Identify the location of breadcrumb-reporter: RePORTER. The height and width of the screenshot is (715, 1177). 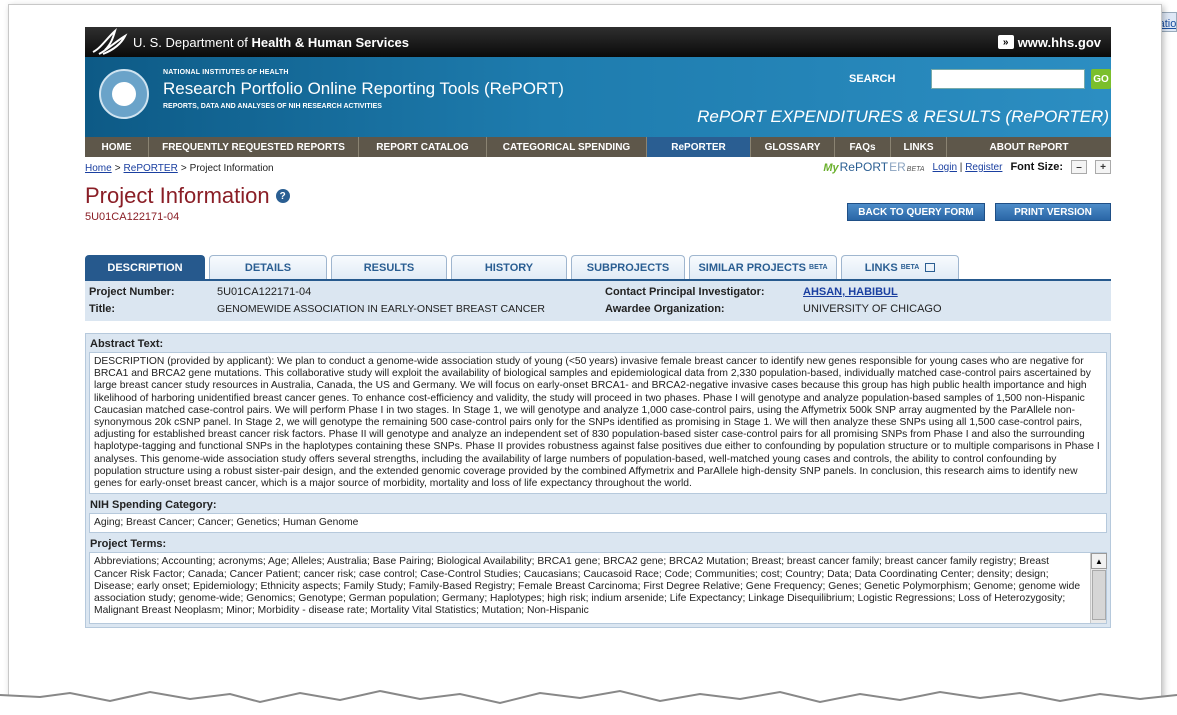
(151, 168).